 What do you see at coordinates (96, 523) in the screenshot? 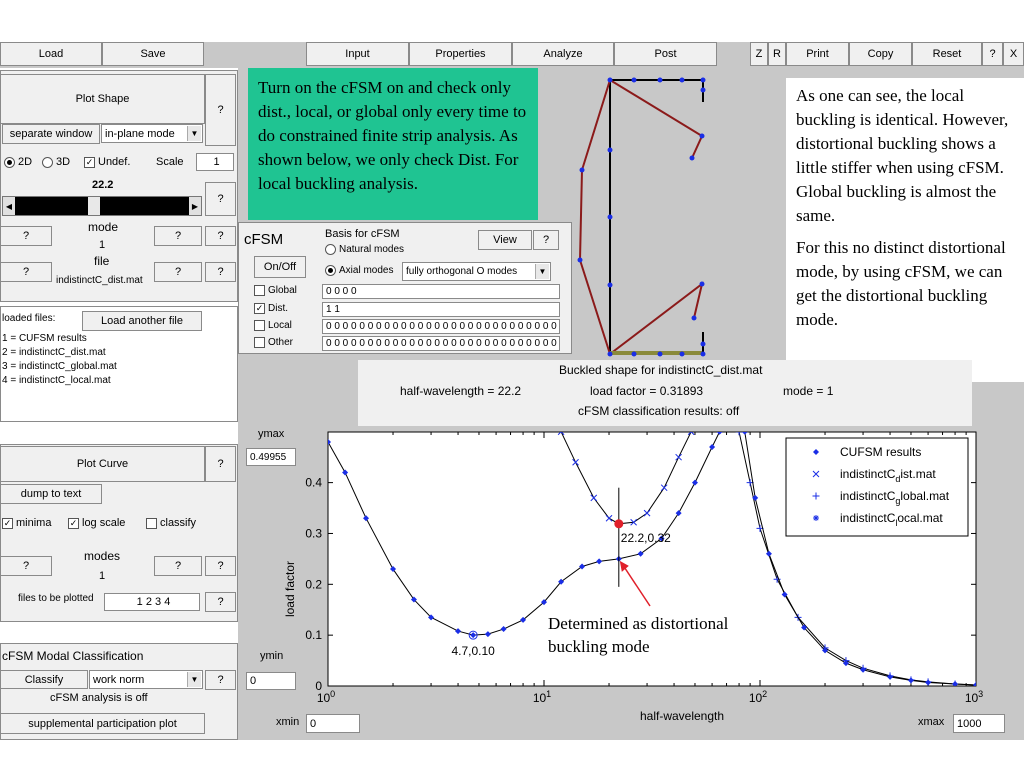
I see `log-scale-checkbox: ✓ log scale` at bounding box center [96, 523].